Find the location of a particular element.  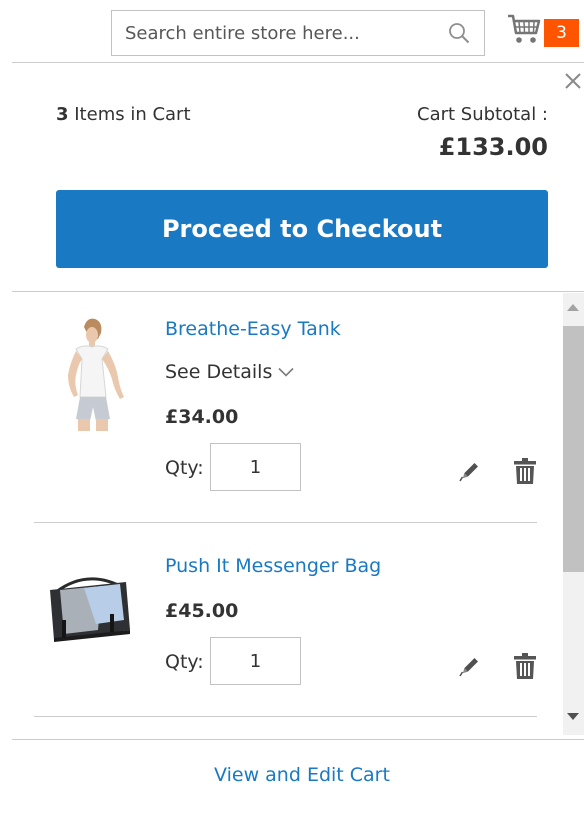

product-image-messenger-bag-graphic is located at coordinates (90, 609).